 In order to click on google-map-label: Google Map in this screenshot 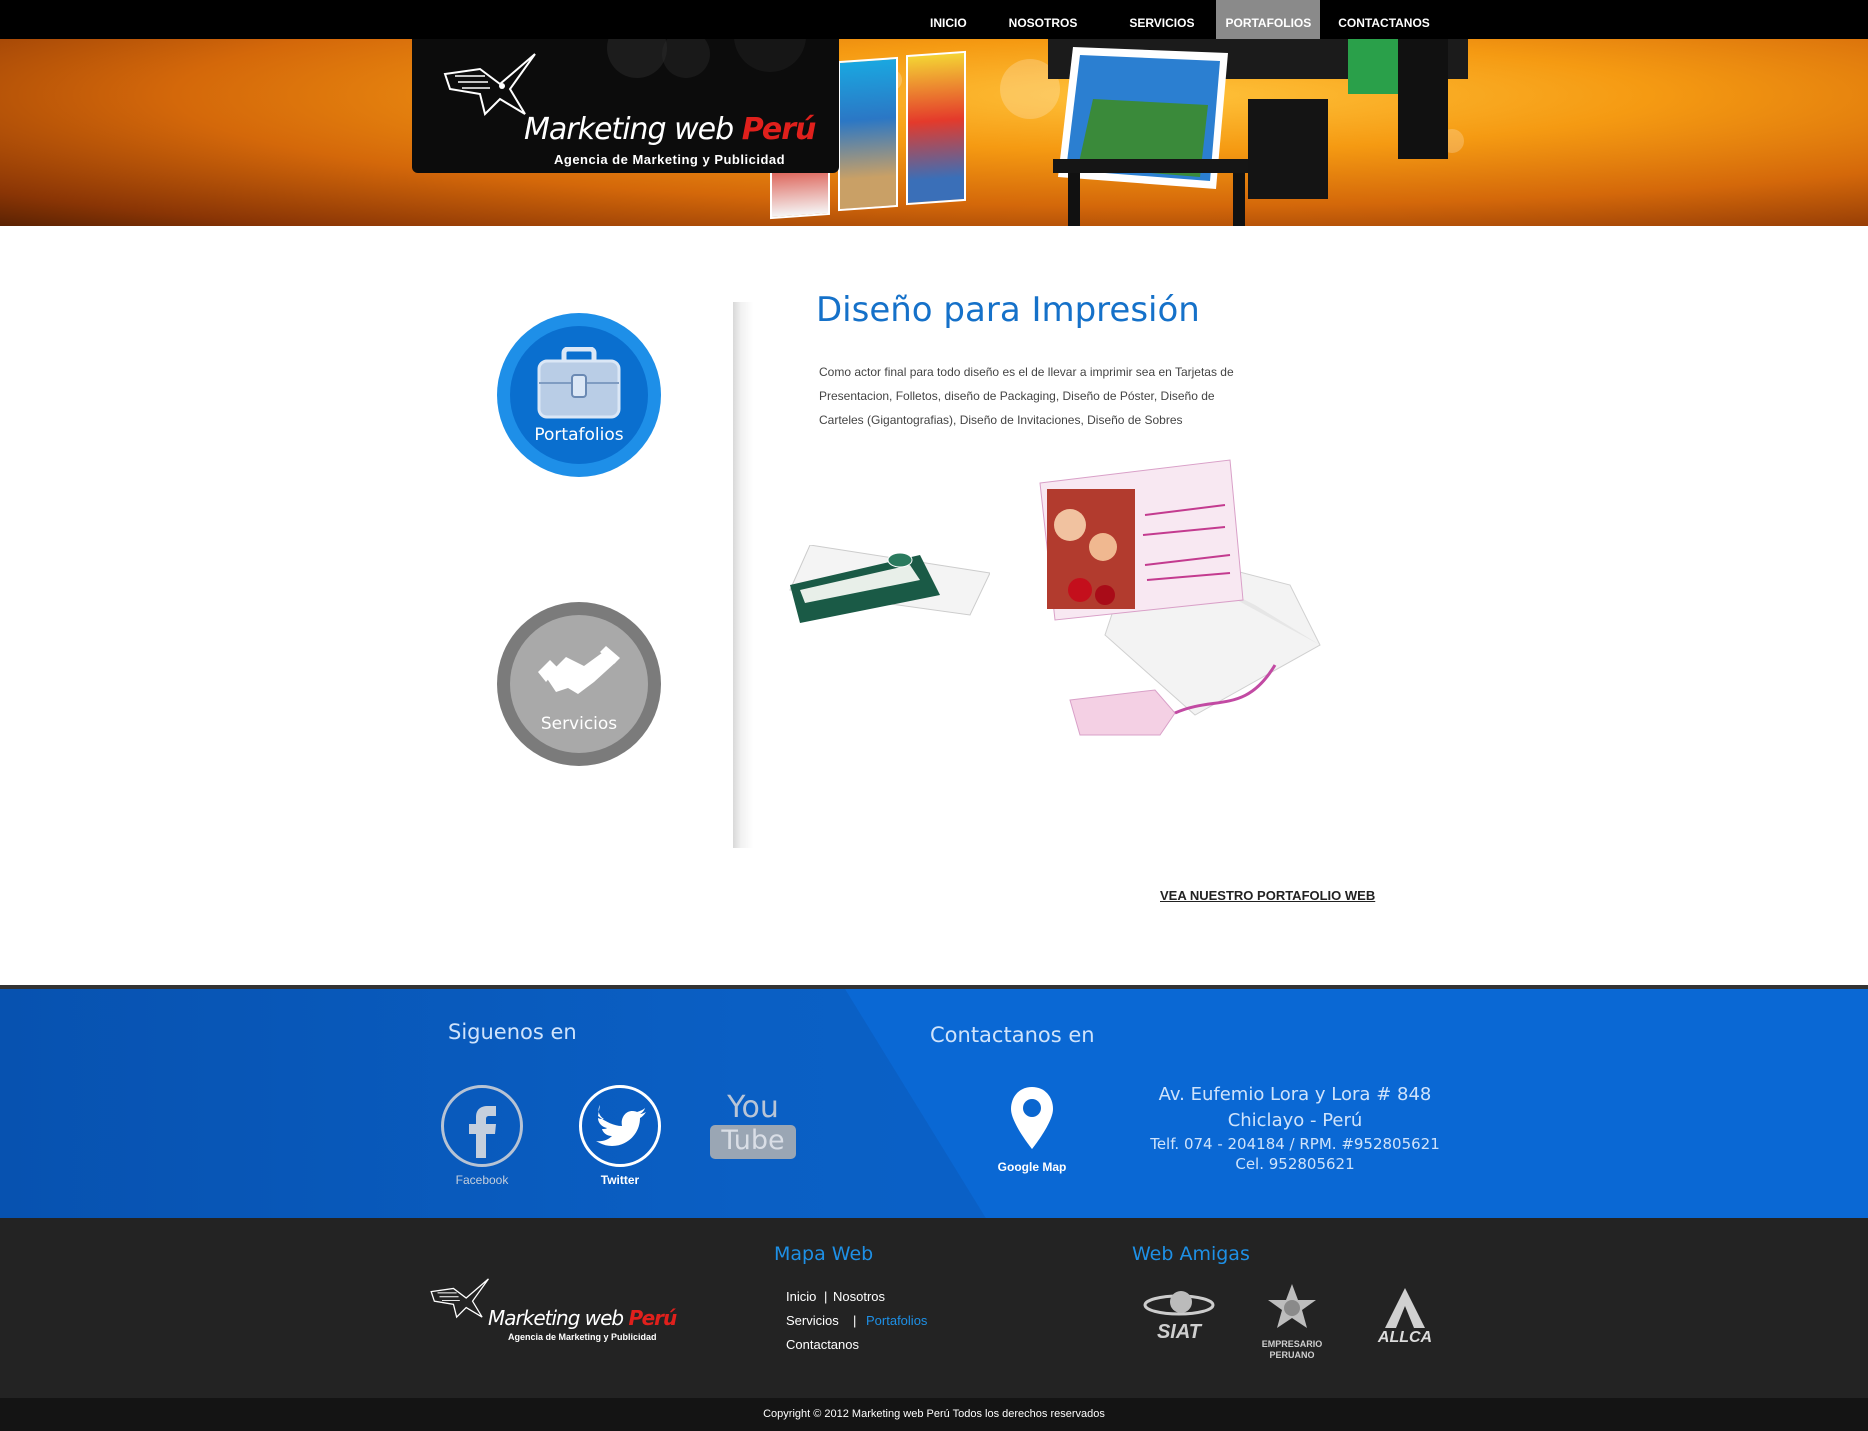, I will do `click(1032, 1167)`.